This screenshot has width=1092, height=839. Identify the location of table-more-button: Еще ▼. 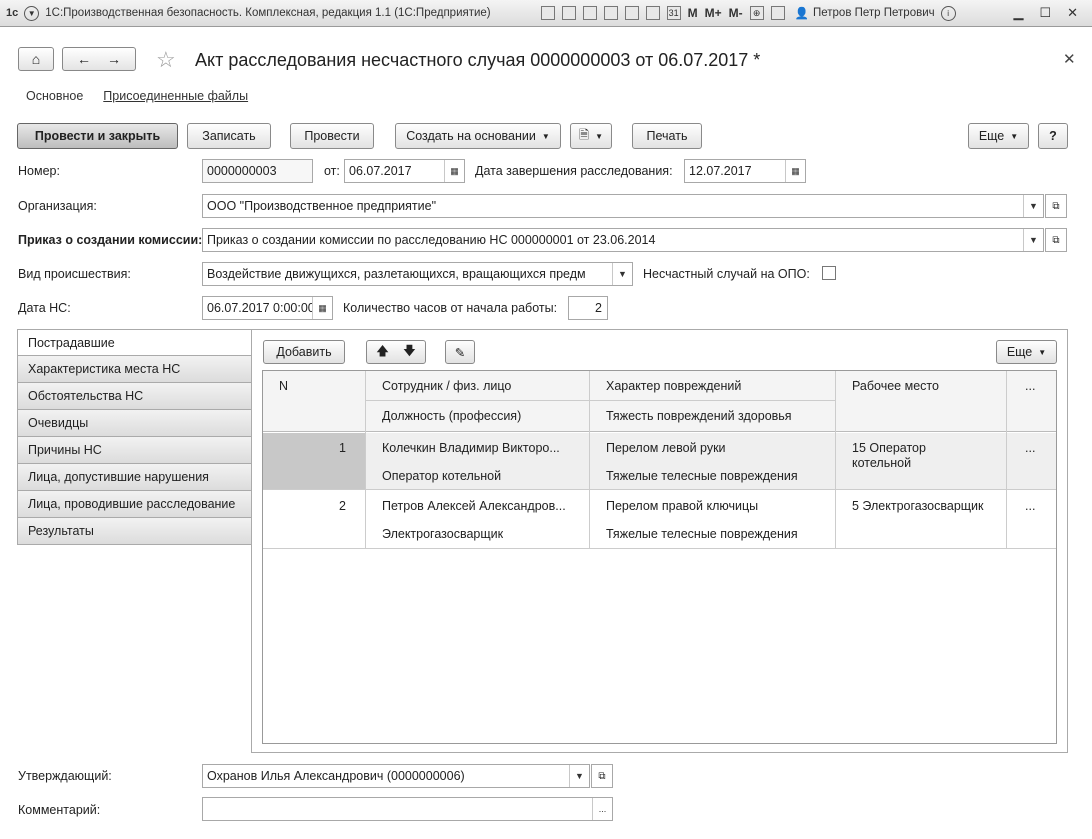
(1026, 352).